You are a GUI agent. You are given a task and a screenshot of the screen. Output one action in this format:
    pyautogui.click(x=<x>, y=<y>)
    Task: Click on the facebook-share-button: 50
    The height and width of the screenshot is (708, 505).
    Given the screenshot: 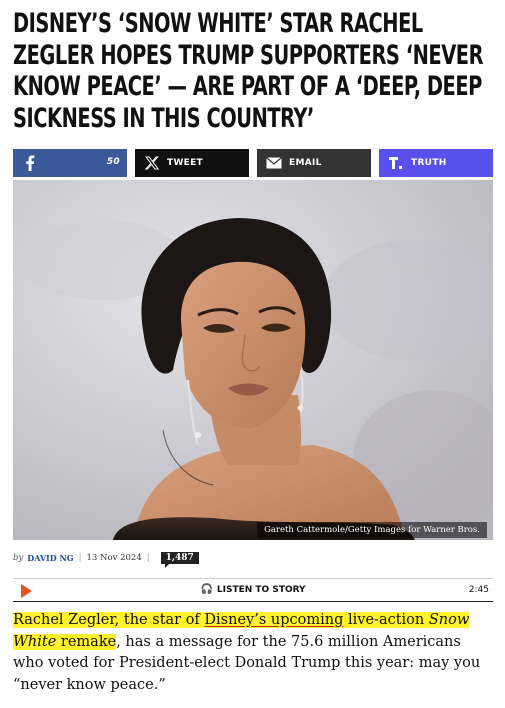 What is the action you would take?
    pyautogui.click(x=70, y=163)
    